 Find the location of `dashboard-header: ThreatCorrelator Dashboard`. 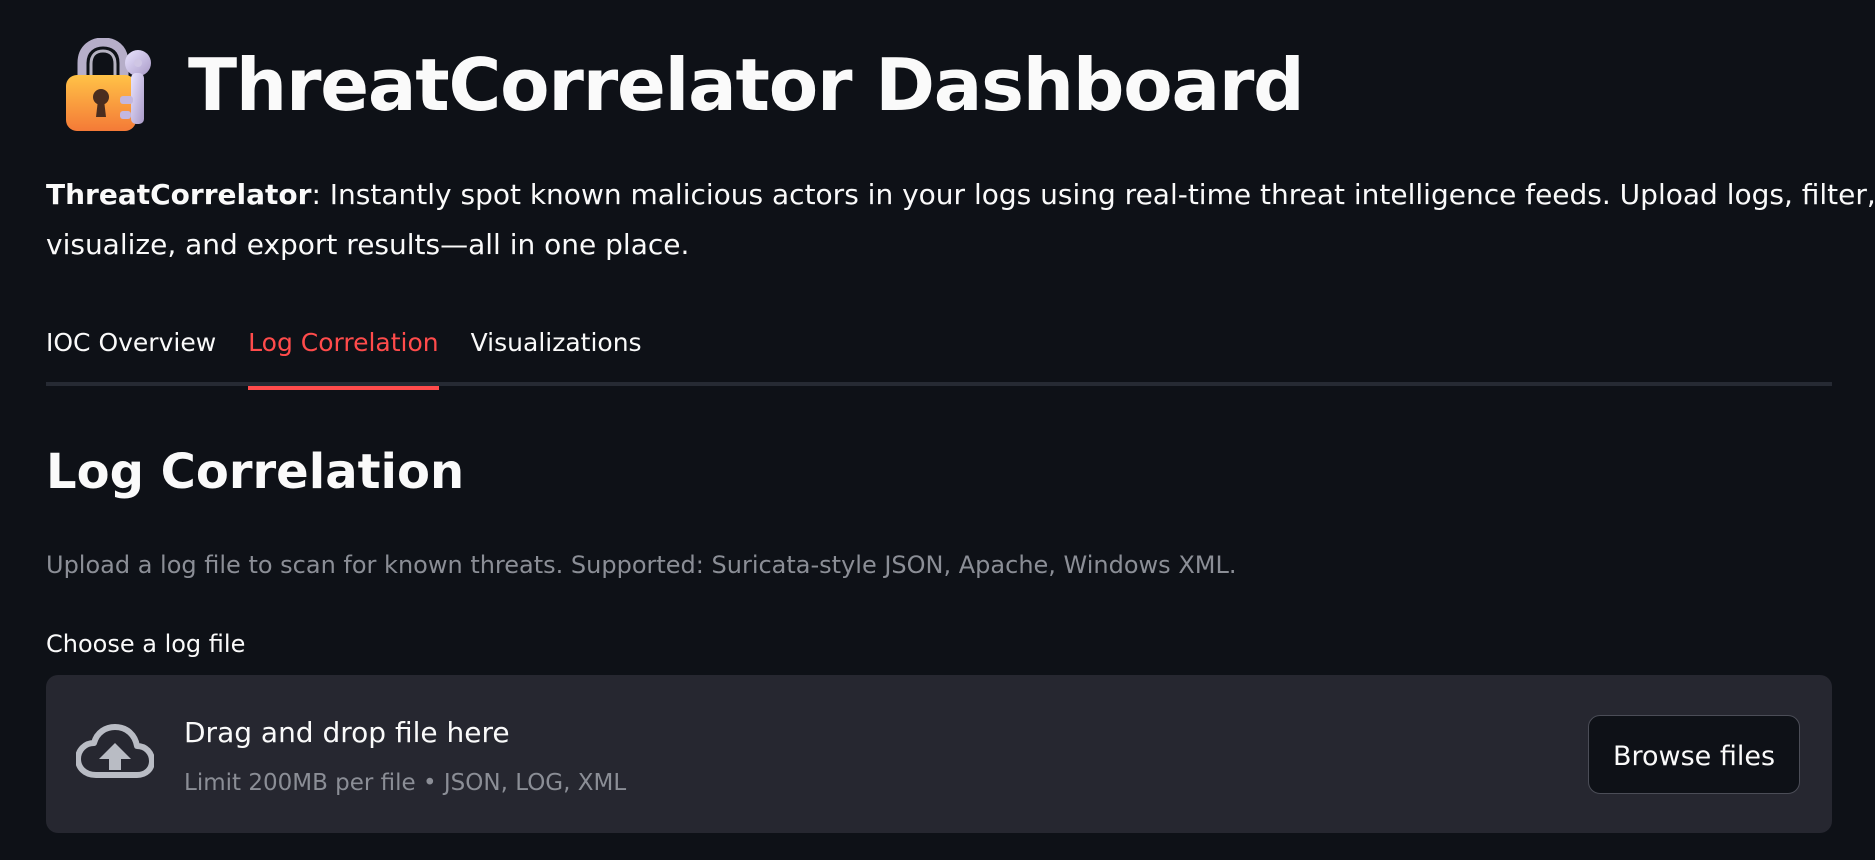

dashboard-header: ThreatCorrelator Dashboard is located at coordinates (683, 85).